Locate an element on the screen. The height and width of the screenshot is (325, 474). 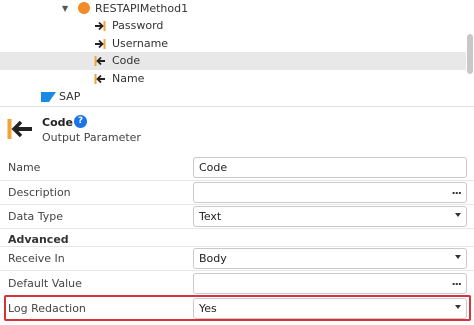
data-type-value: Text is located at coordinates (210, 216).